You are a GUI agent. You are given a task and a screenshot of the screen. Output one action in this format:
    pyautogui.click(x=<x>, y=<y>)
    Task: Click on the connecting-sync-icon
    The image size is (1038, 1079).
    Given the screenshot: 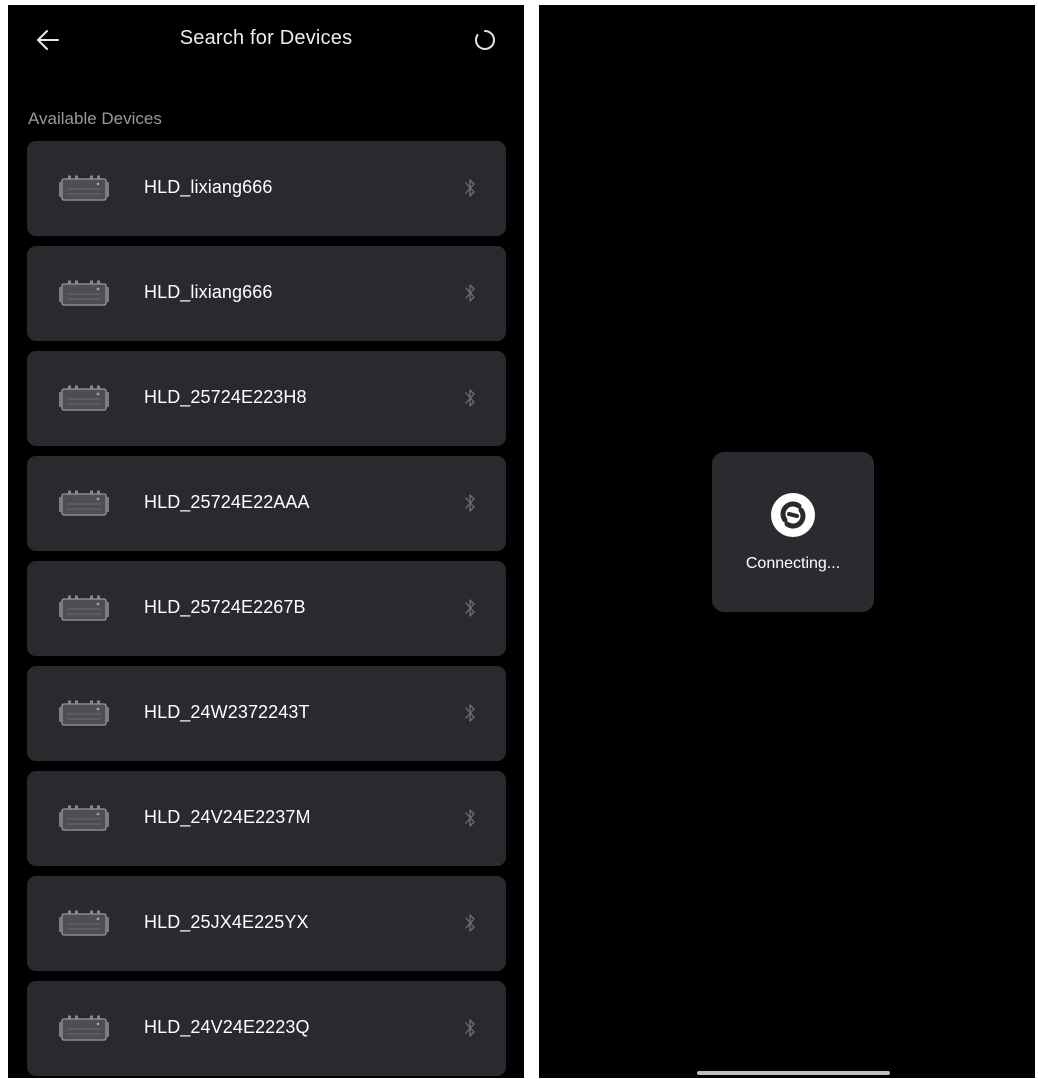 What is the action you would take?
    pyautogui.click(x=793, y=515)
    